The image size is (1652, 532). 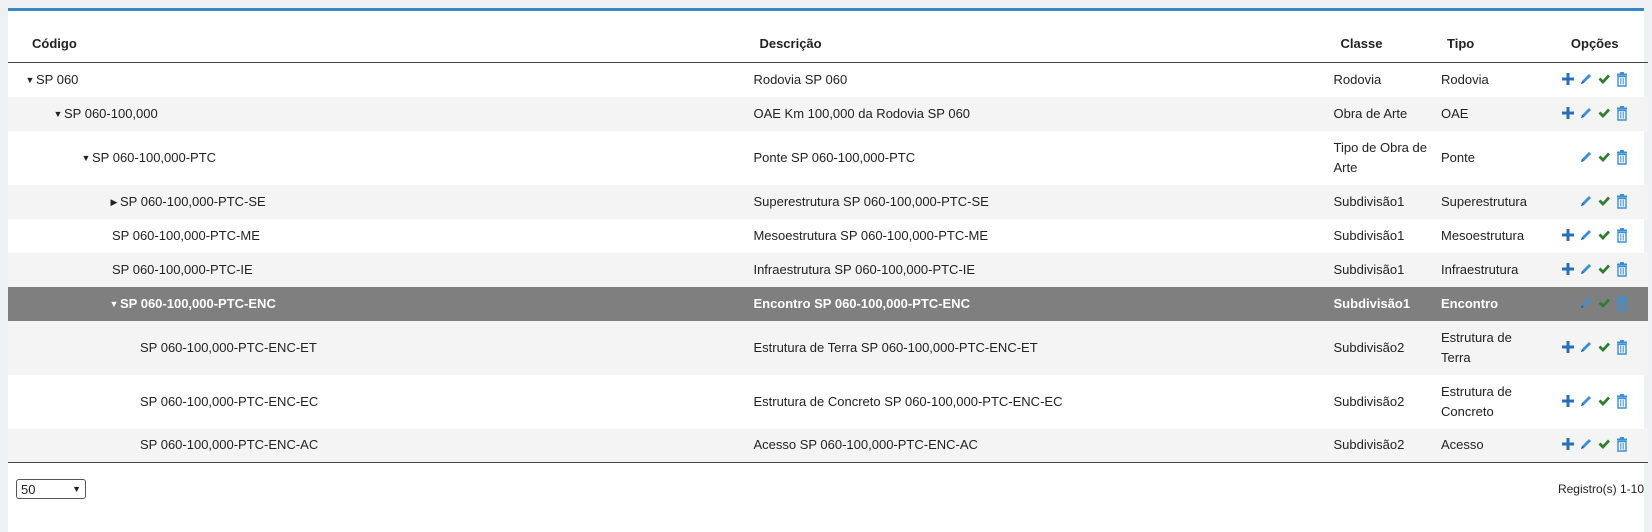 I want to click on tree-node: ▶ SP 060-100,000-PTC-SE, so click(x=380, y=202).